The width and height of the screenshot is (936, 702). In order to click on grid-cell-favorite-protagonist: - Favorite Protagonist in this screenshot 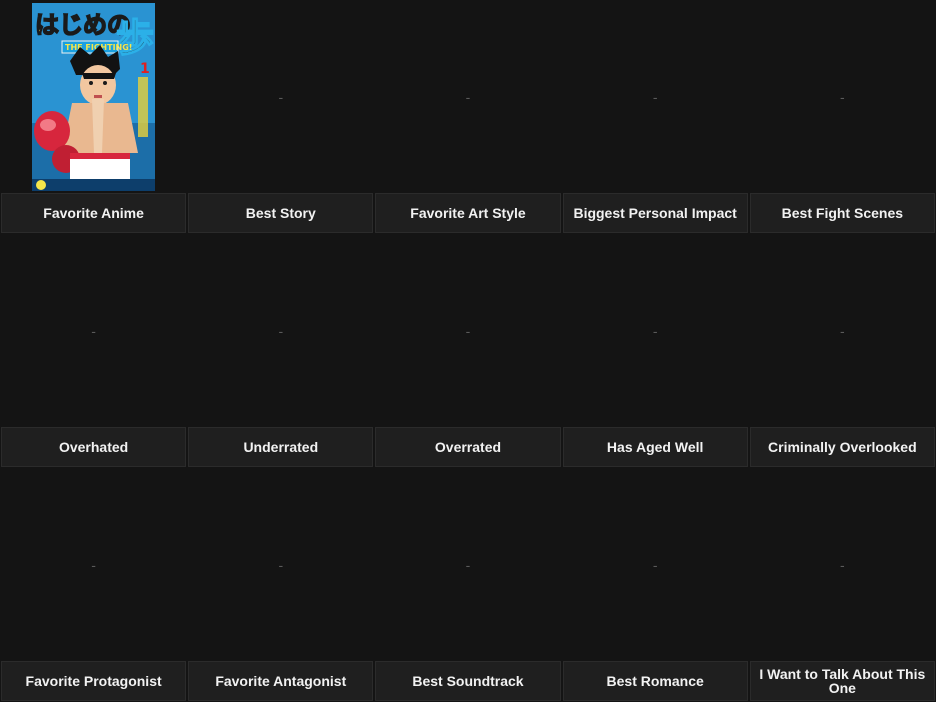, I will do `click(94, 585)`.